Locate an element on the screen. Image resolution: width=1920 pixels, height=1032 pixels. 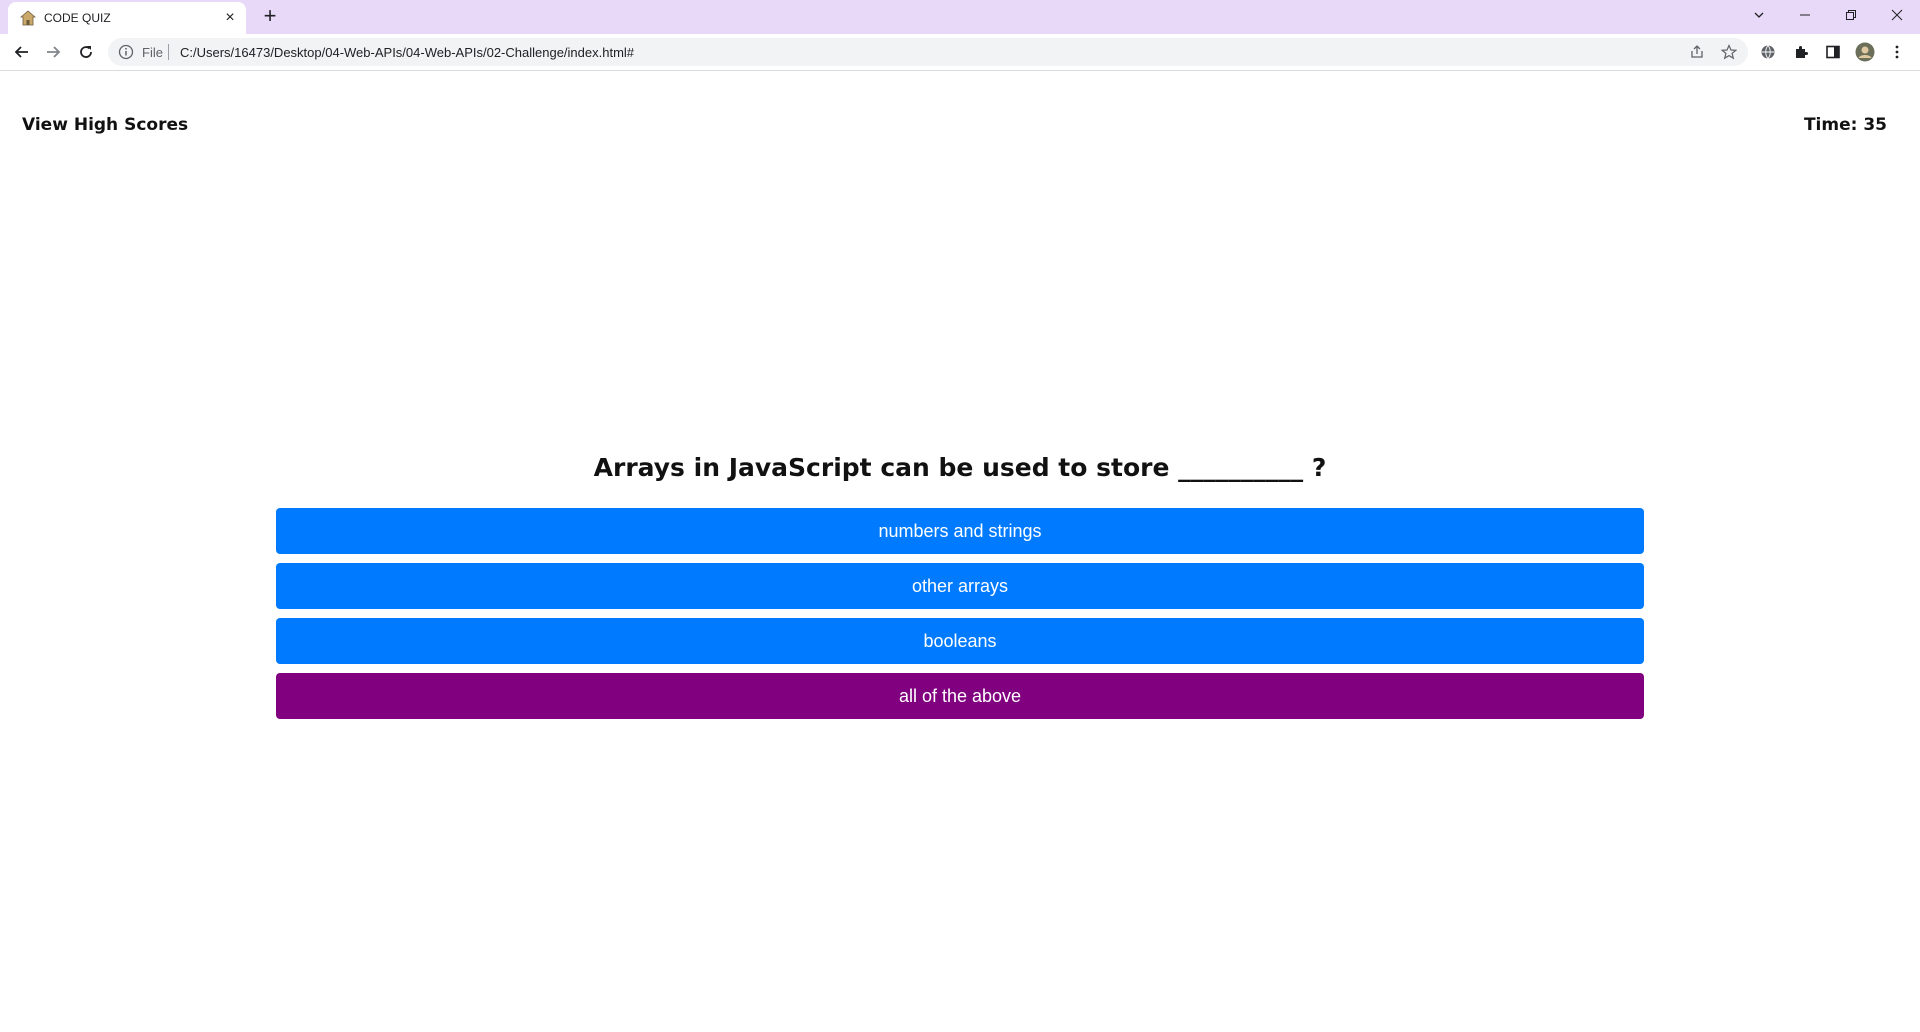
browser-tab: CODE QUIZ × is located at coordinates (127, 18).